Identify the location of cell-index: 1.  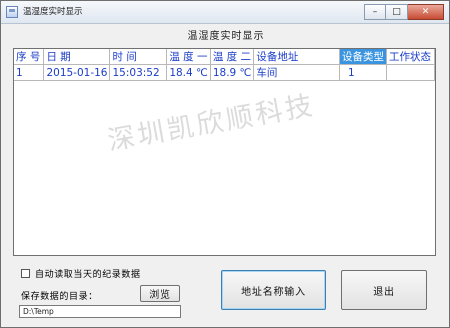
(29, 72).